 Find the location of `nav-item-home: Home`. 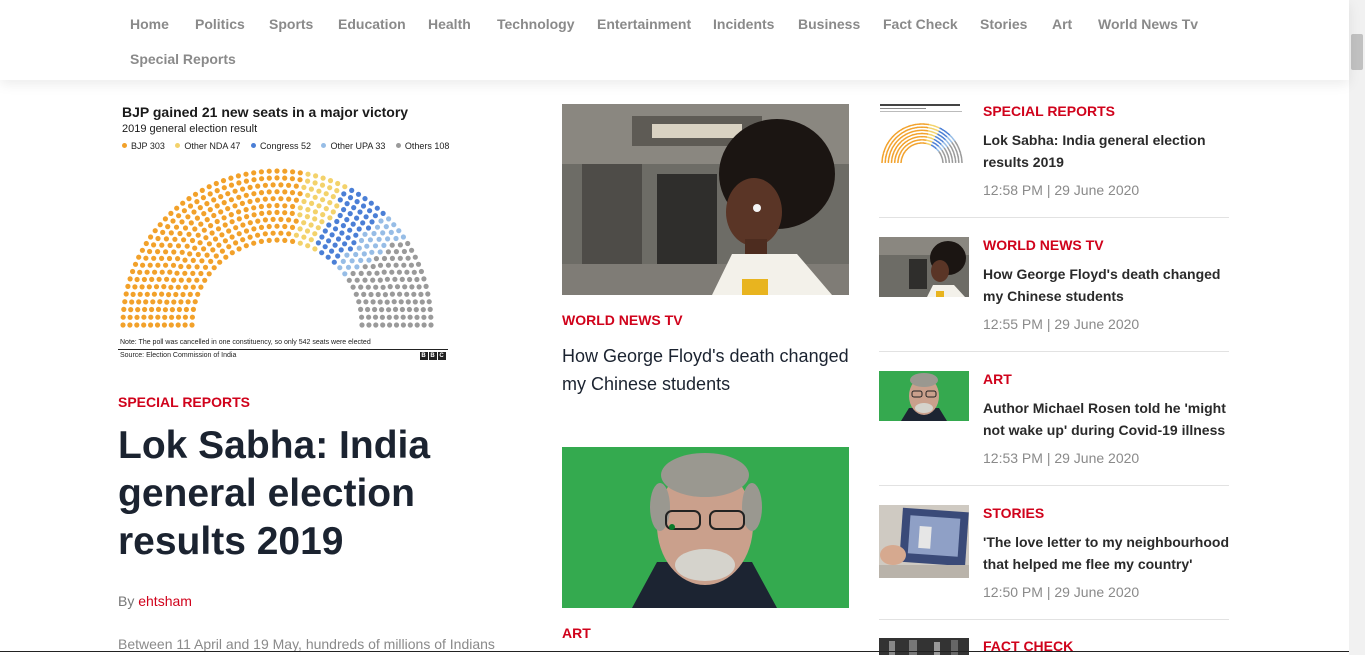

nav-item-home: Home is located at coordinates (149, 24).